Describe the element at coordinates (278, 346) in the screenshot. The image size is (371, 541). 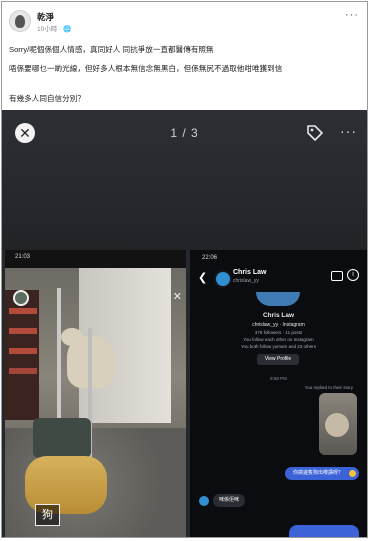
I see `profile-mutual-follow: You both follow yumam and 23 others` at that location.